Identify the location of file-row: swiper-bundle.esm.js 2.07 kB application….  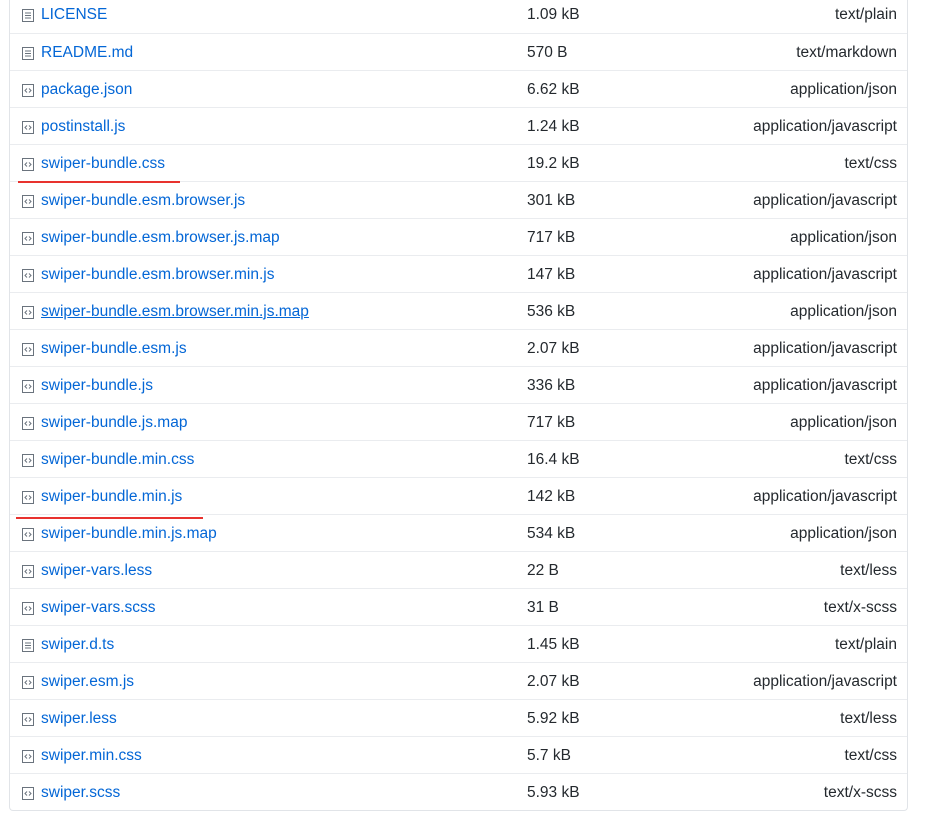
(458, 347).